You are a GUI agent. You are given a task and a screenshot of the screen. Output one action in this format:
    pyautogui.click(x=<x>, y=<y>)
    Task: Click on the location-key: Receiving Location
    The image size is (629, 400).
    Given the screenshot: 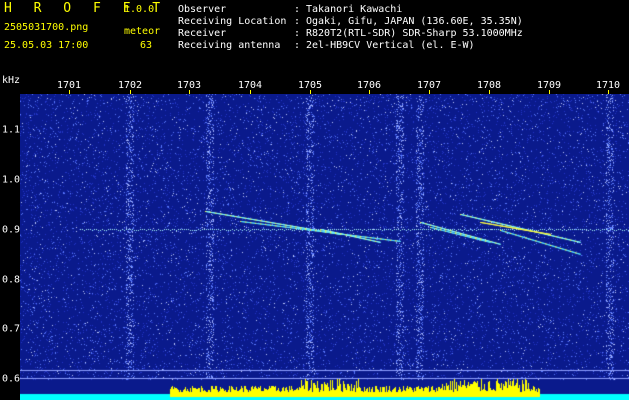 What is the action you would take?
    pyautogui.click(x=232, y=21)
    